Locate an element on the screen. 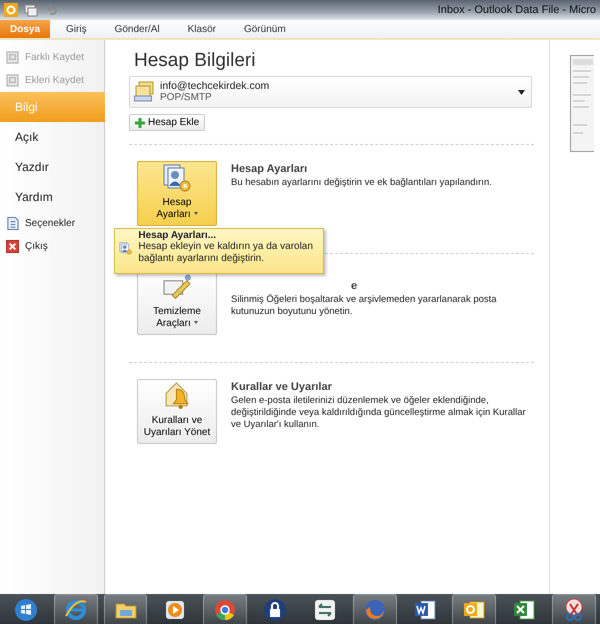  plus-icon is located at coordinates (140, 123).